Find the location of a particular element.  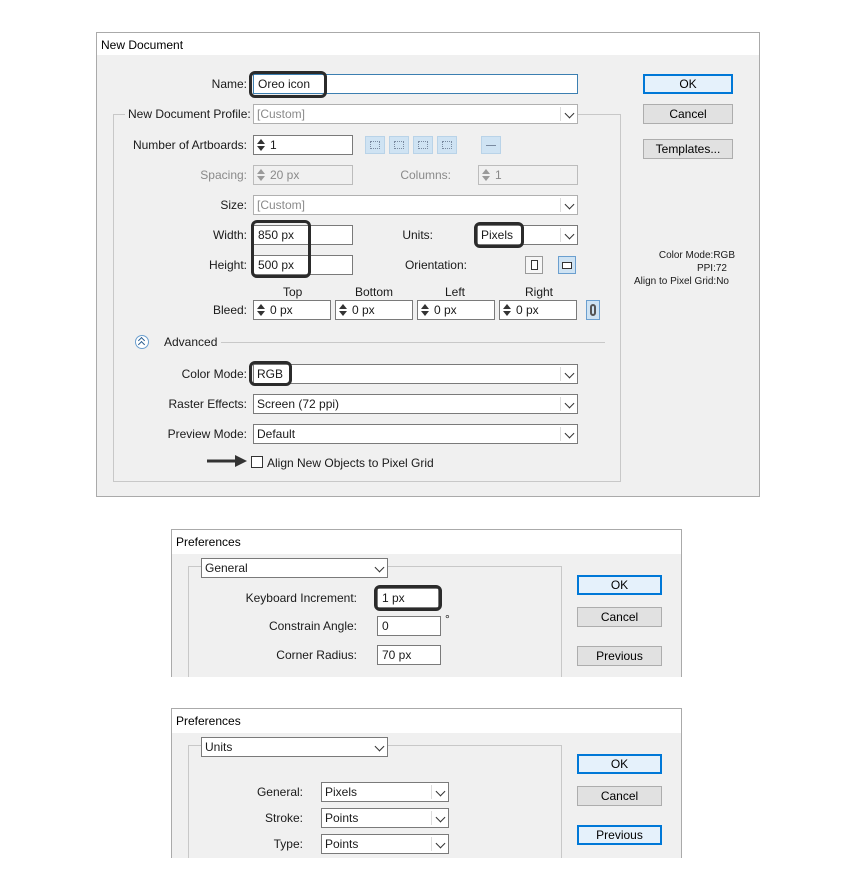

type-units-label: Type: is located at coordinates (288, 844).